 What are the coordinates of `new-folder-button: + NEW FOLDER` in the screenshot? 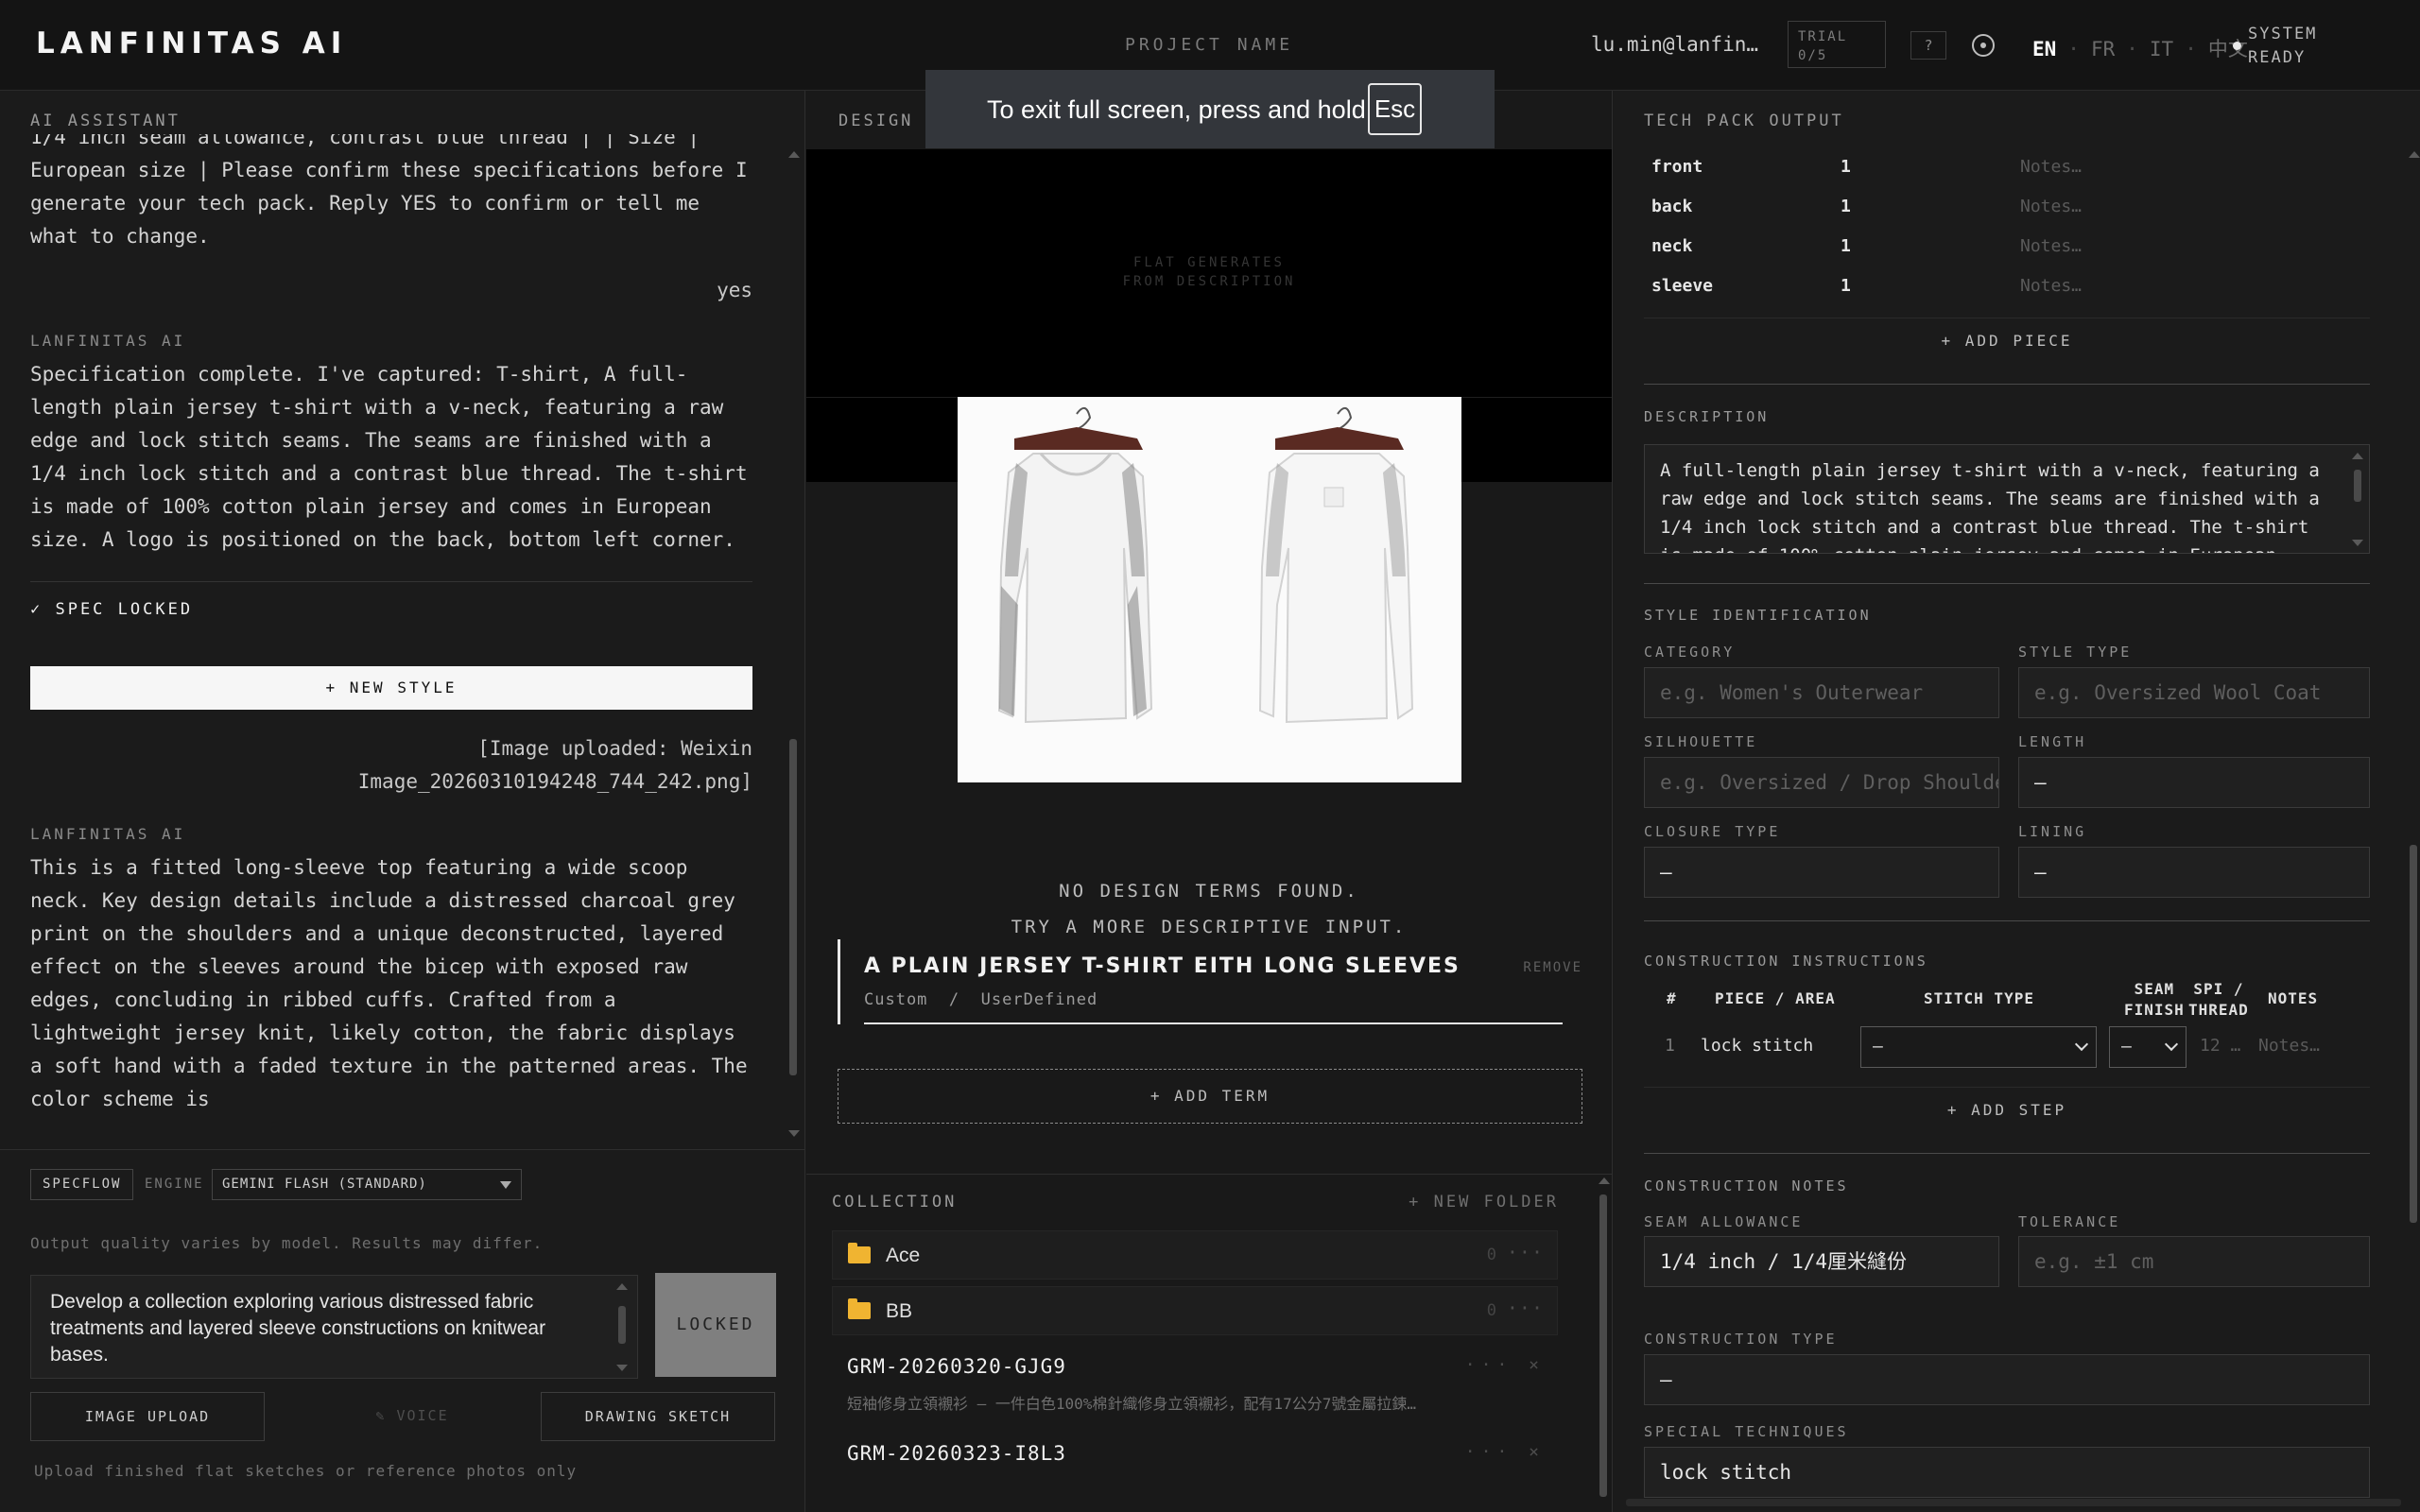 It's located at (1484, 1202).